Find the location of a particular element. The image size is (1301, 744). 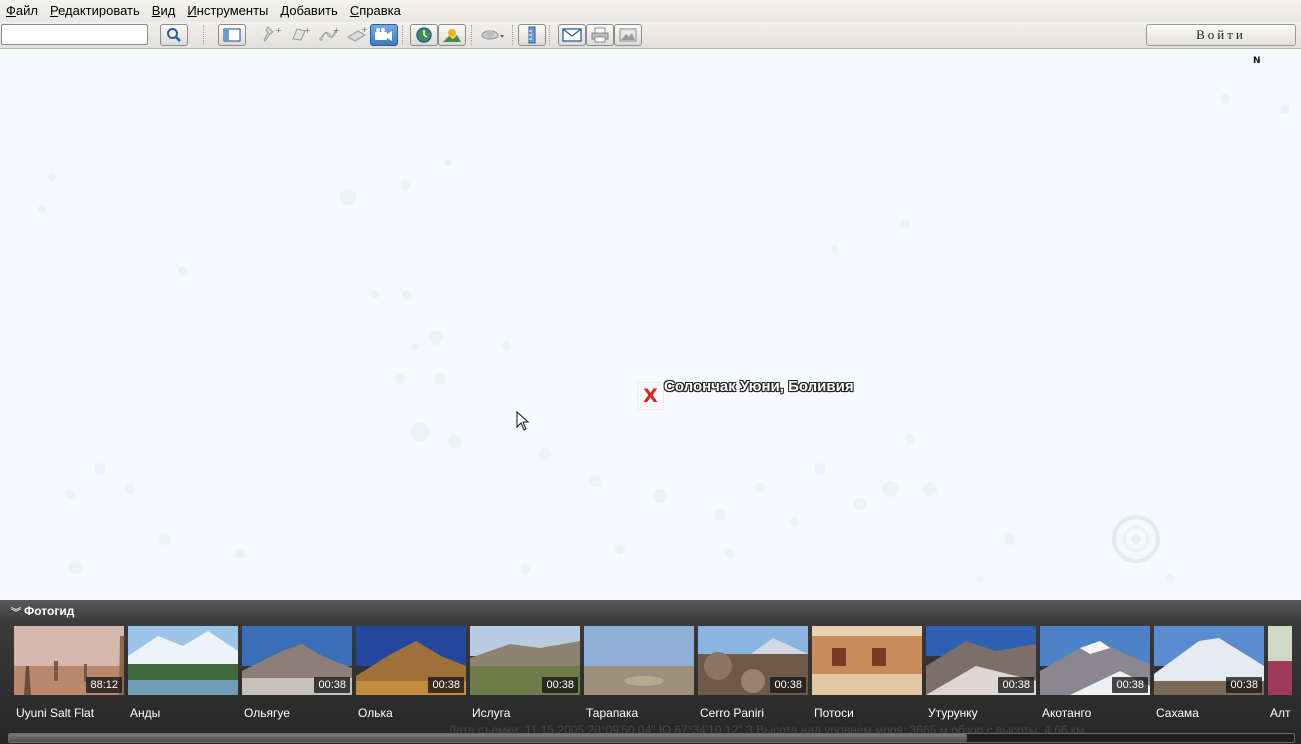

pushpin-add-icon: + is located at coordinates (272, 34).